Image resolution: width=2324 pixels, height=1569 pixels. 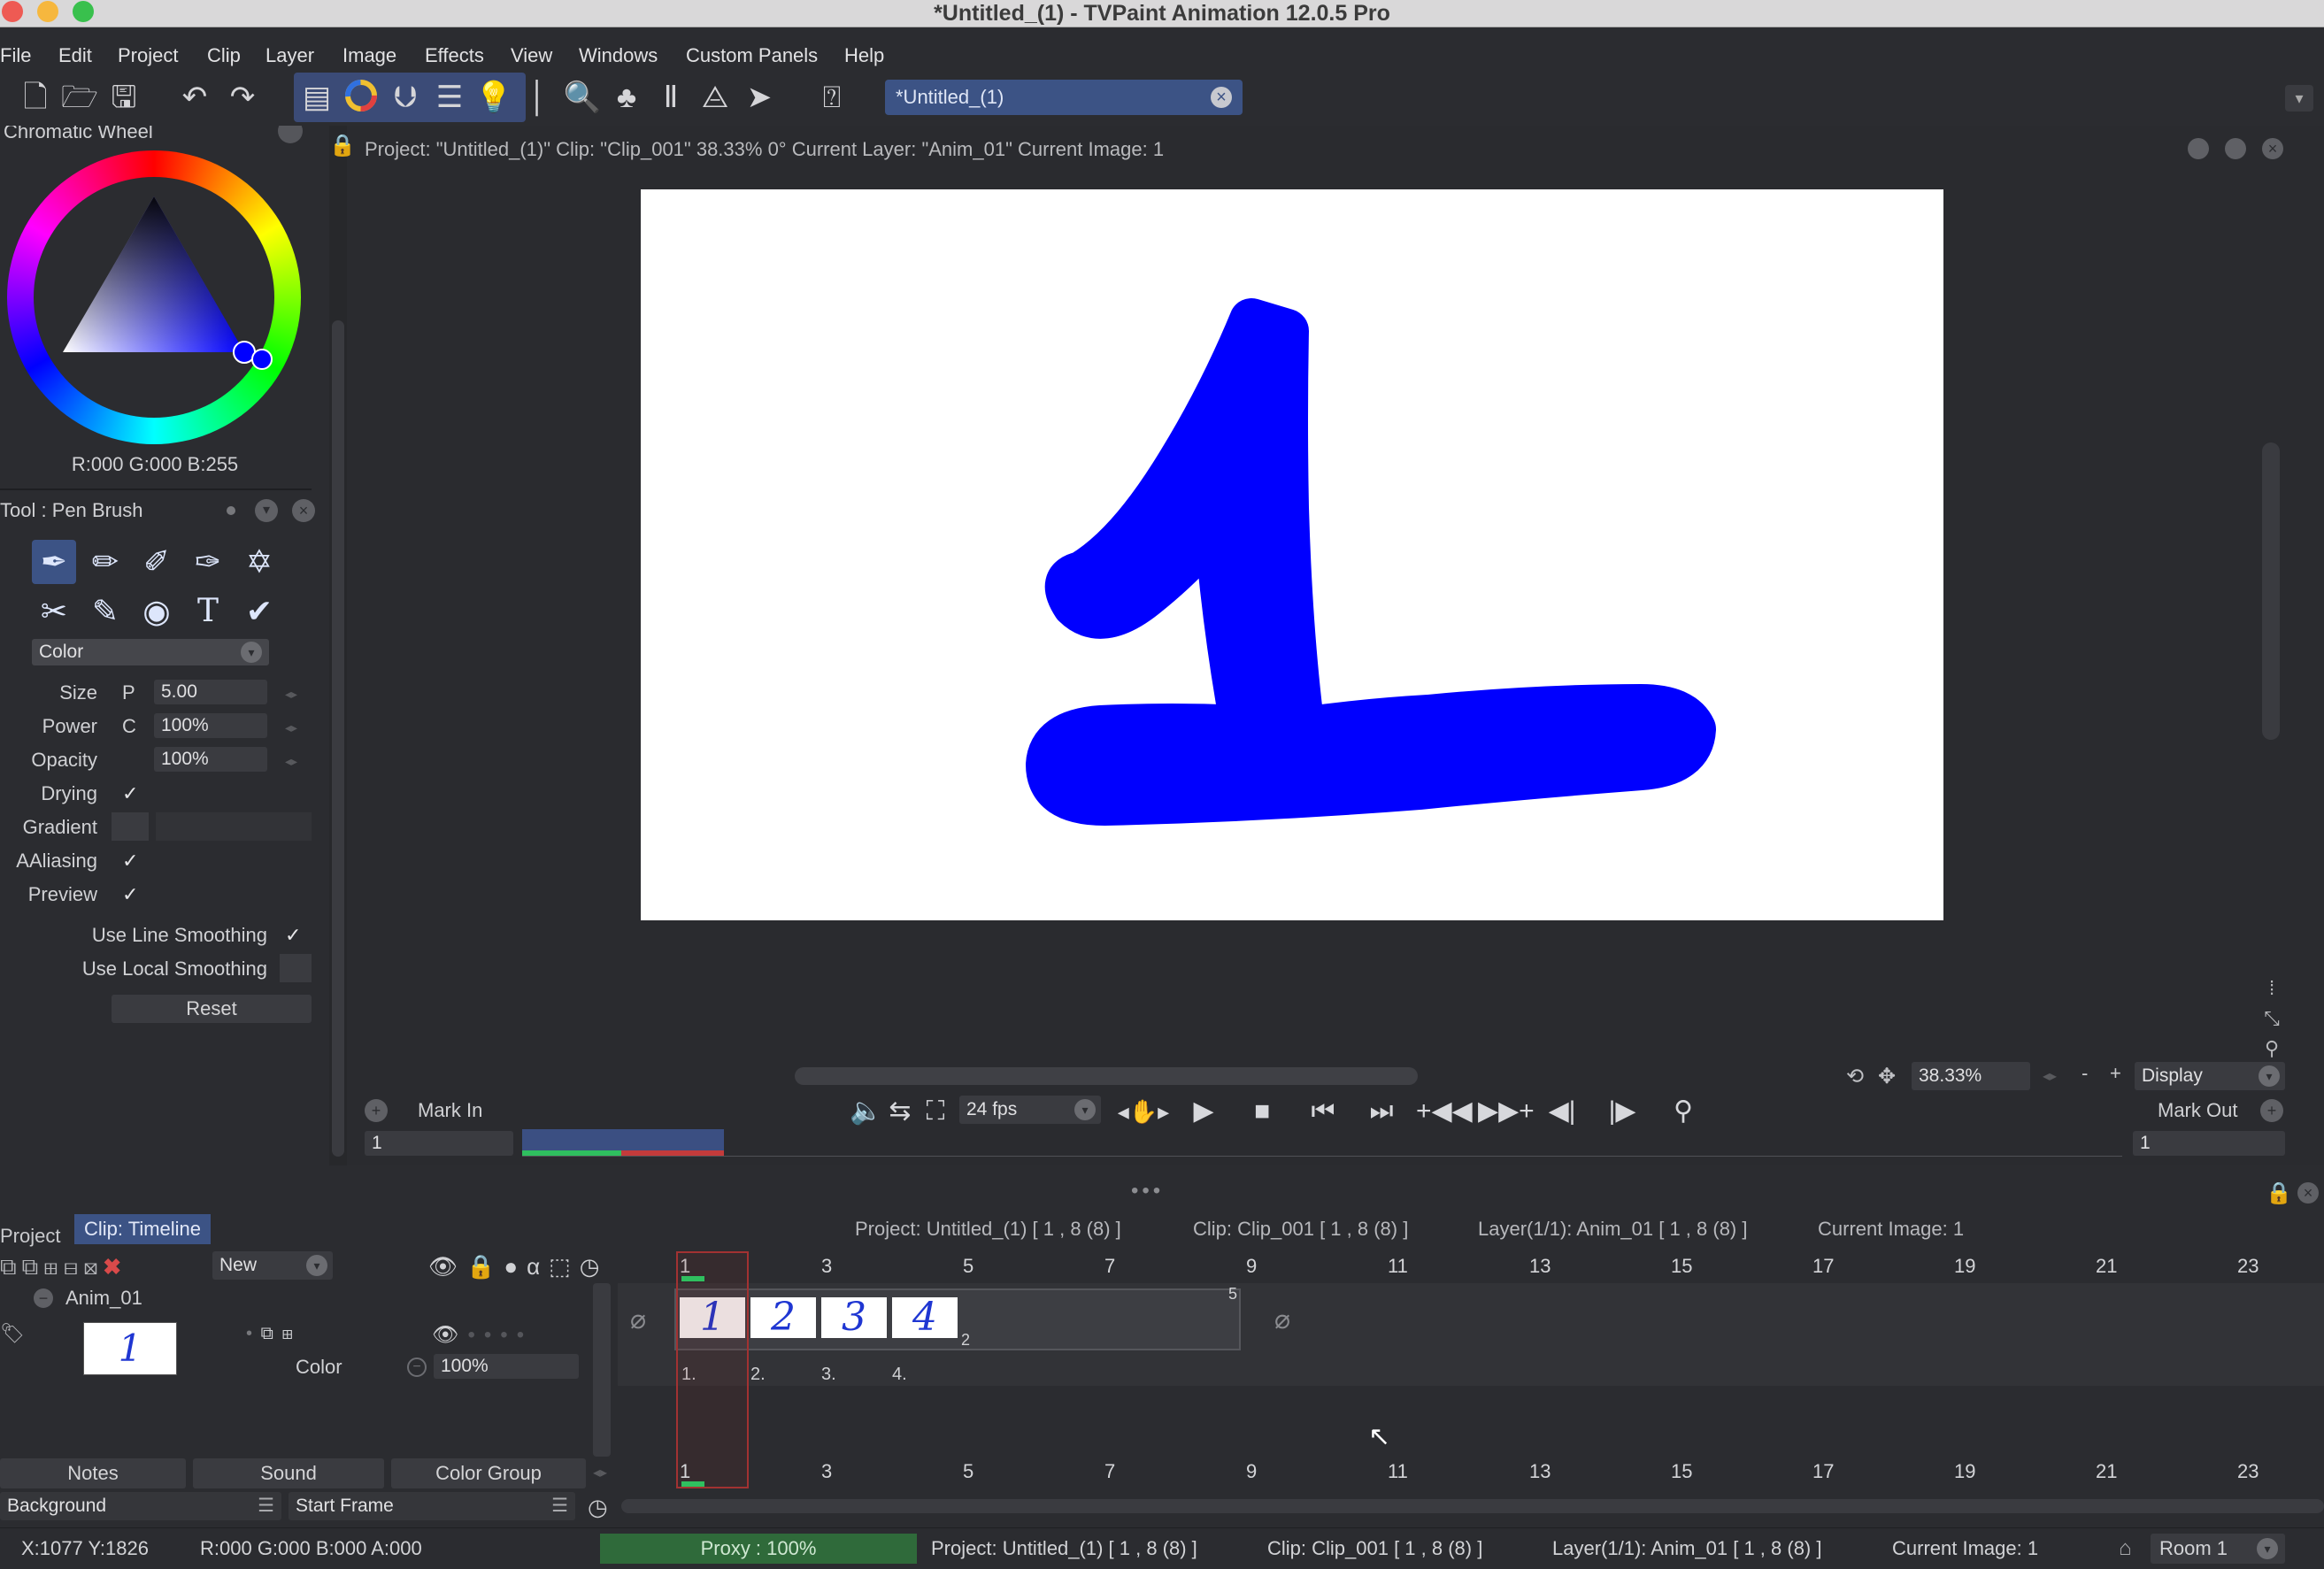 I want to click on background-field: Background ☰, so click(x=140, y=1506).